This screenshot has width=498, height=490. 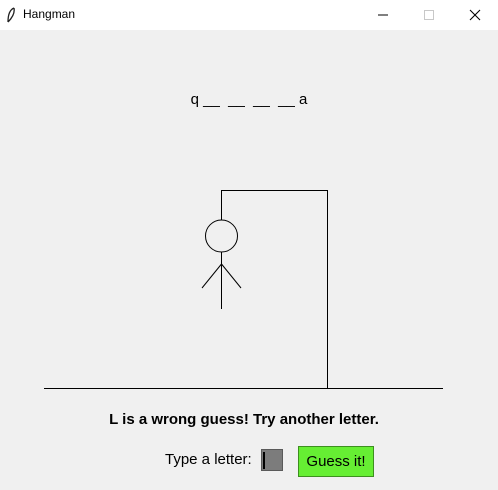 I want to click on letter-prompt-label: Type a letter:, so click(x=208, y=459).